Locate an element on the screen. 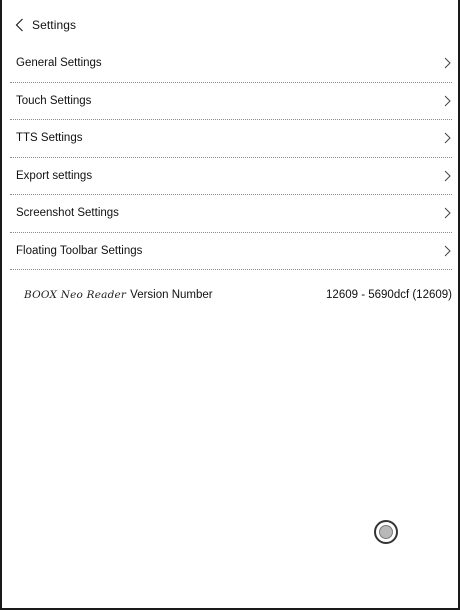 The image size is (460, 610). settings-item-floating-toolbar: Floating Toolbar Settings is located at coordinates (231, 251).